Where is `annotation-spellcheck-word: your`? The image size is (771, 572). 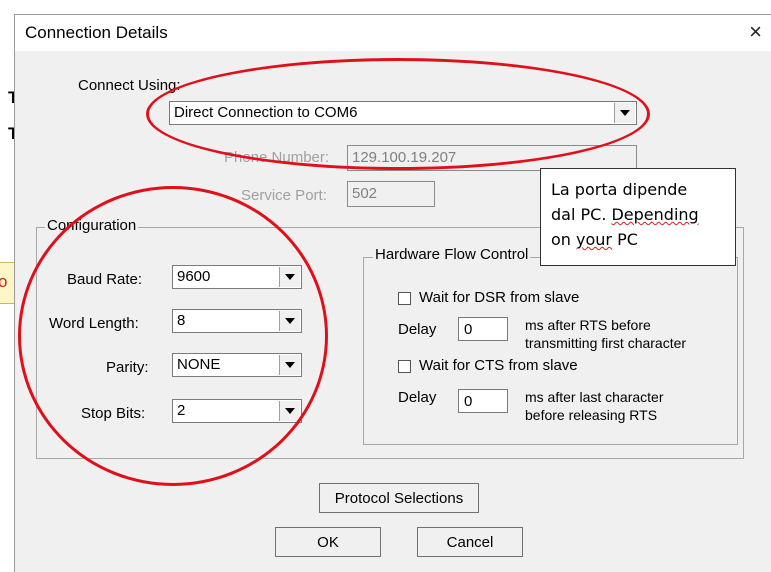
annotation-spellcheck-word: your is located at coordinates (594, 239).